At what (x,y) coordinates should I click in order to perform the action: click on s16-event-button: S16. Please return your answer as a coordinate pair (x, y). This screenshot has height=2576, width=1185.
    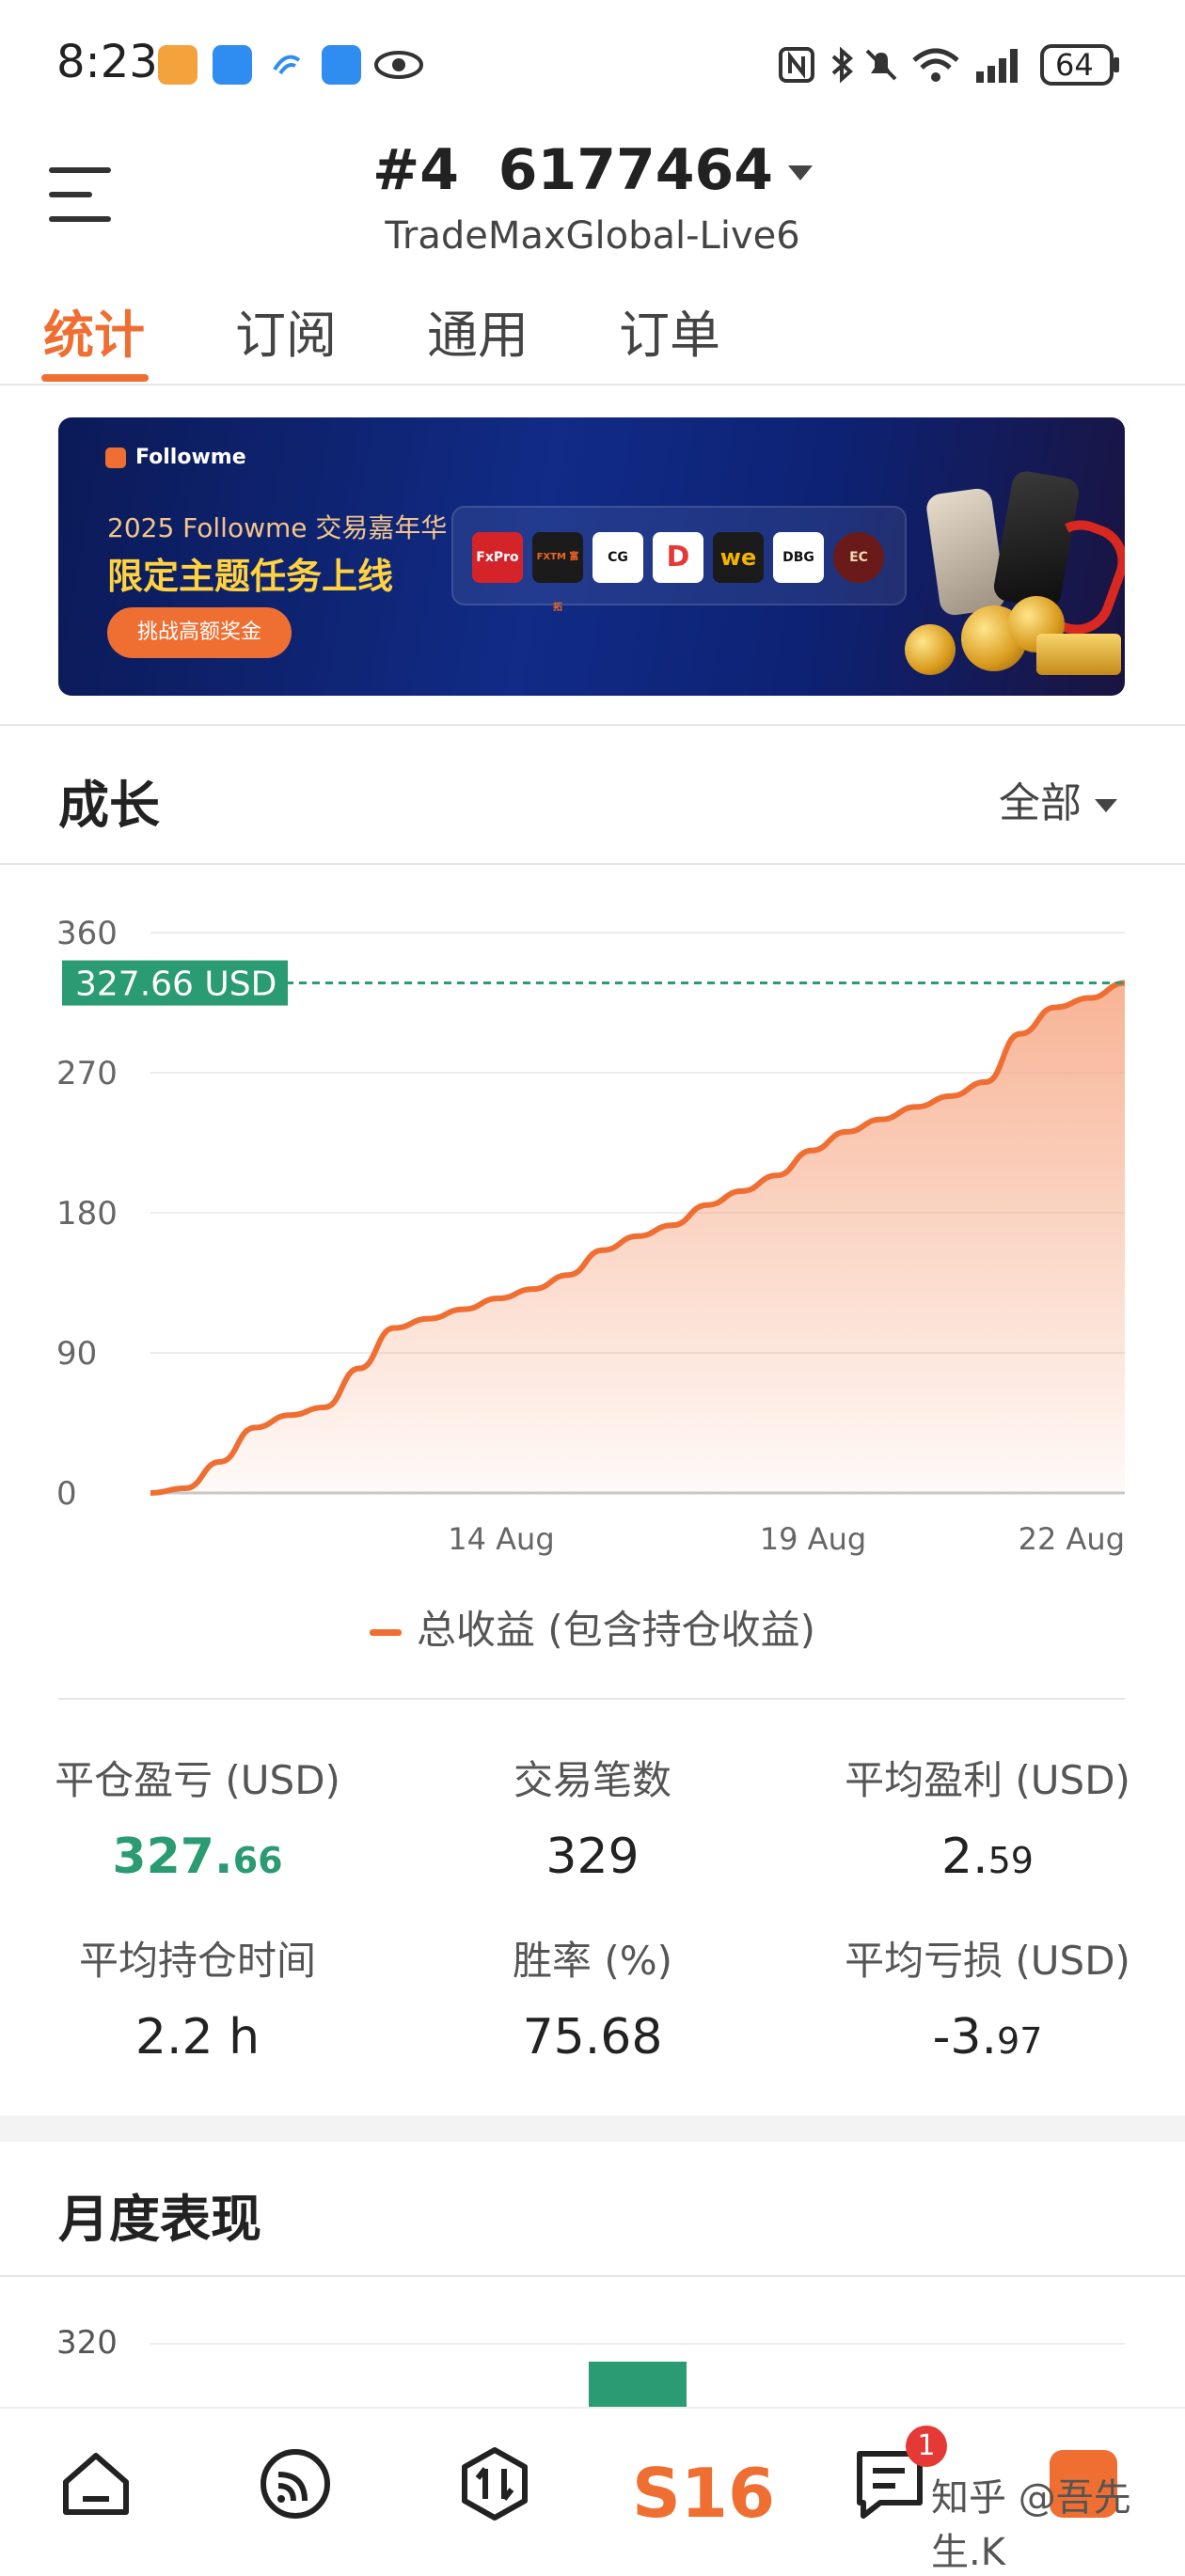
    Looking at the image, I should click on (703, 2494).